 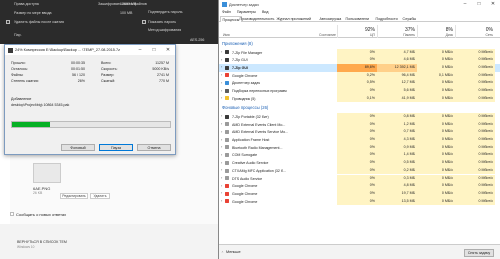 What do you see at coordinates (357, 19) in the screenshot?
I see `tab-users: Пользователи` at bounding box center [357, 19].